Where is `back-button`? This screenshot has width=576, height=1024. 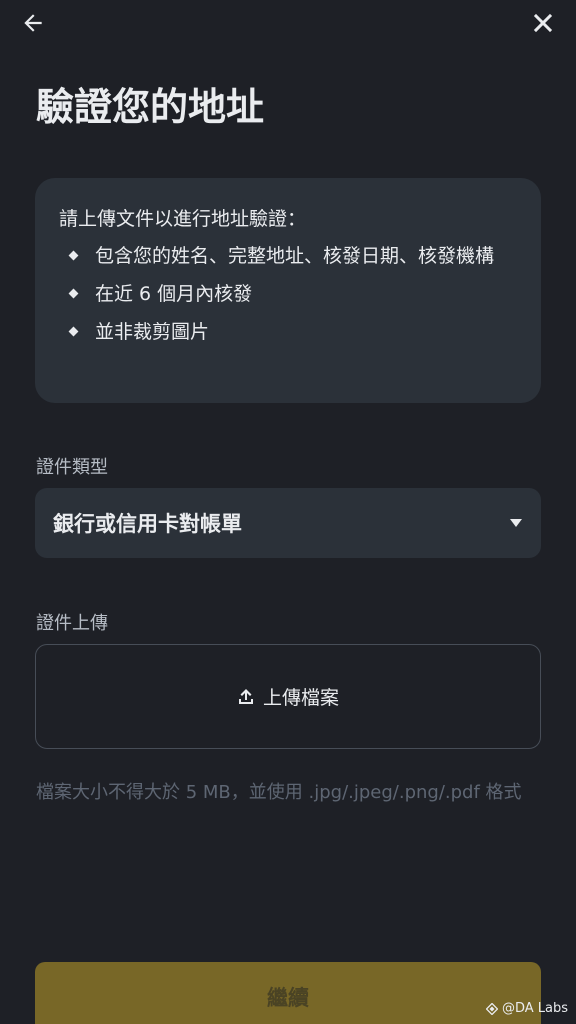
back-button is located at coordinates (33, 23).